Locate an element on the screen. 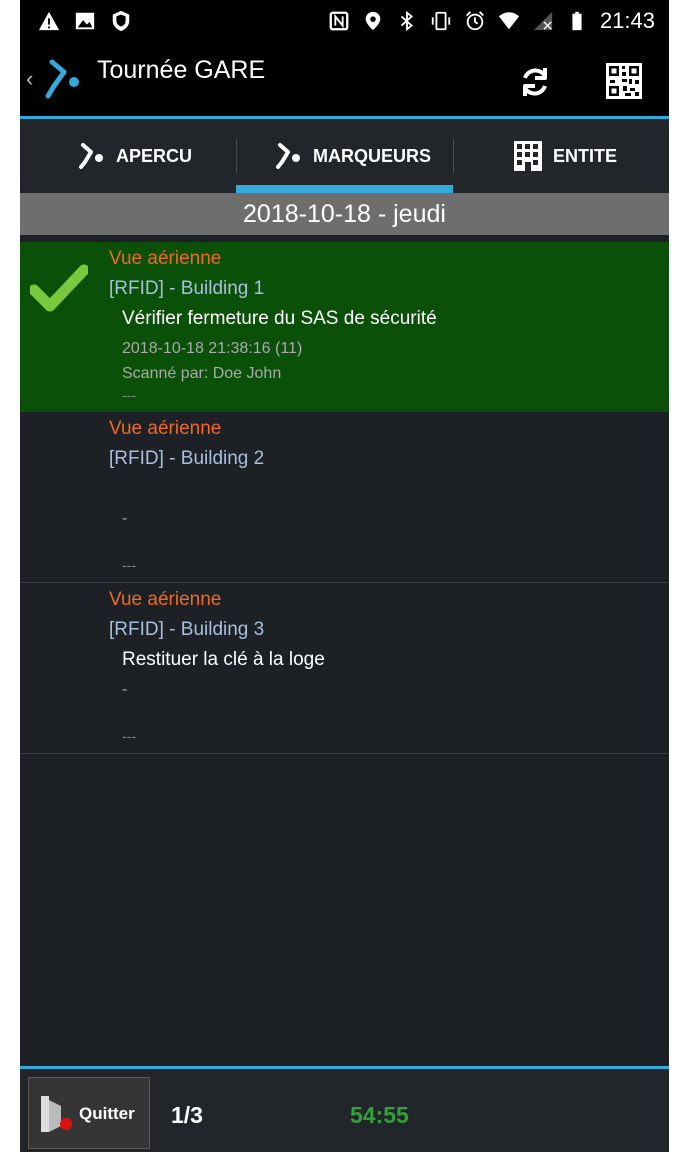 This screenshot has height=1152, width=674. marker-row: Vue aérienne [RFID] - Building 2 - --- is located at coordinates (344, 497).